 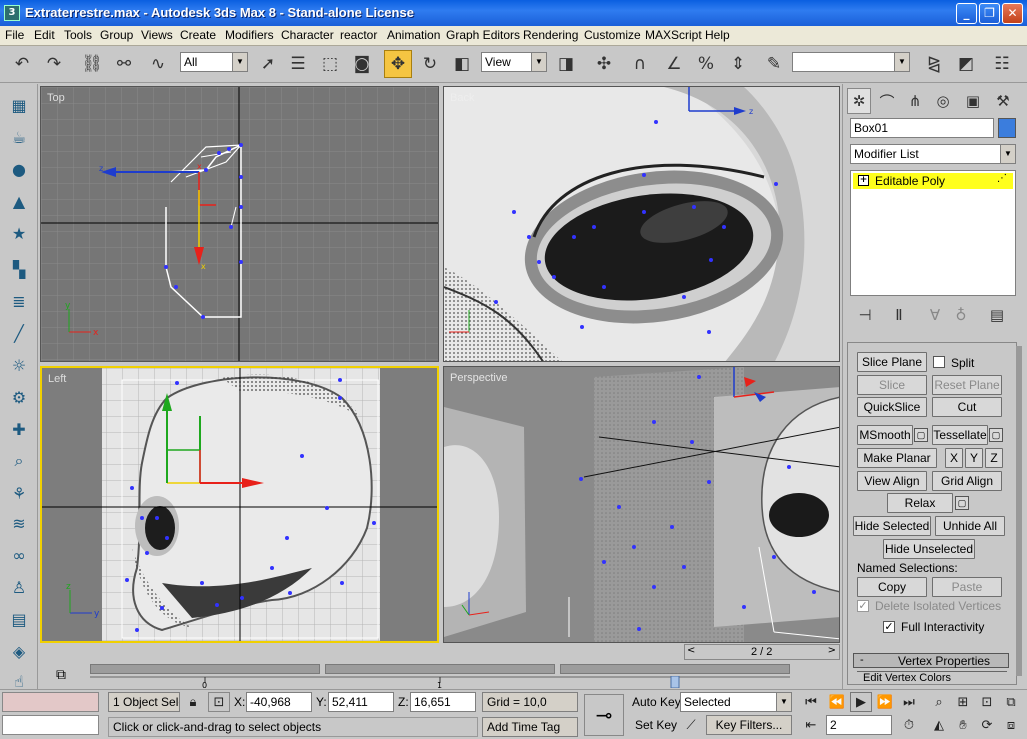 I want to click on play-icon: ▶, so click(x=861, y=702).